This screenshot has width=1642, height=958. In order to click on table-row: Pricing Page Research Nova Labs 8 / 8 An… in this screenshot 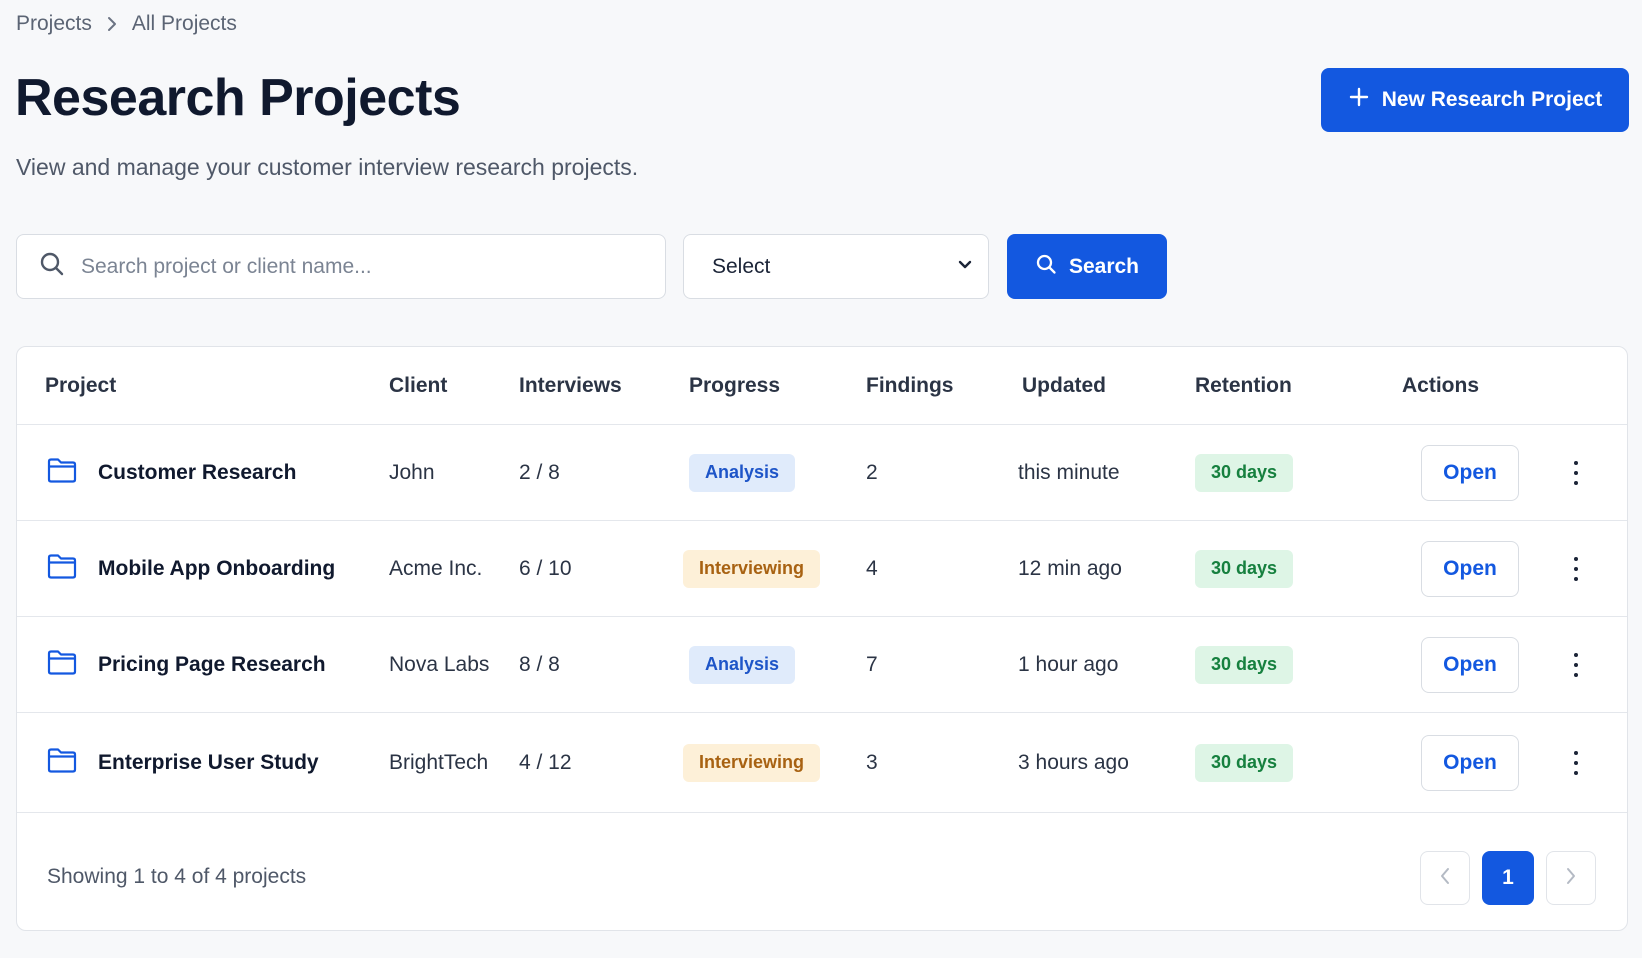, I will do `click(822, 665)`.